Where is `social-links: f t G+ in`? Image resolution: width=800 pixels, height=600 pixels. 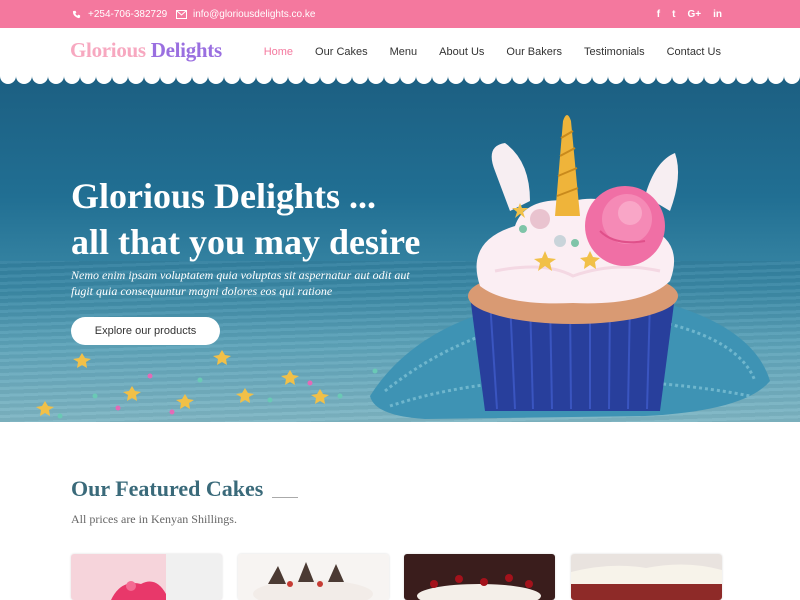
social-links: f t G+ in is located at coordinates (689, 14).